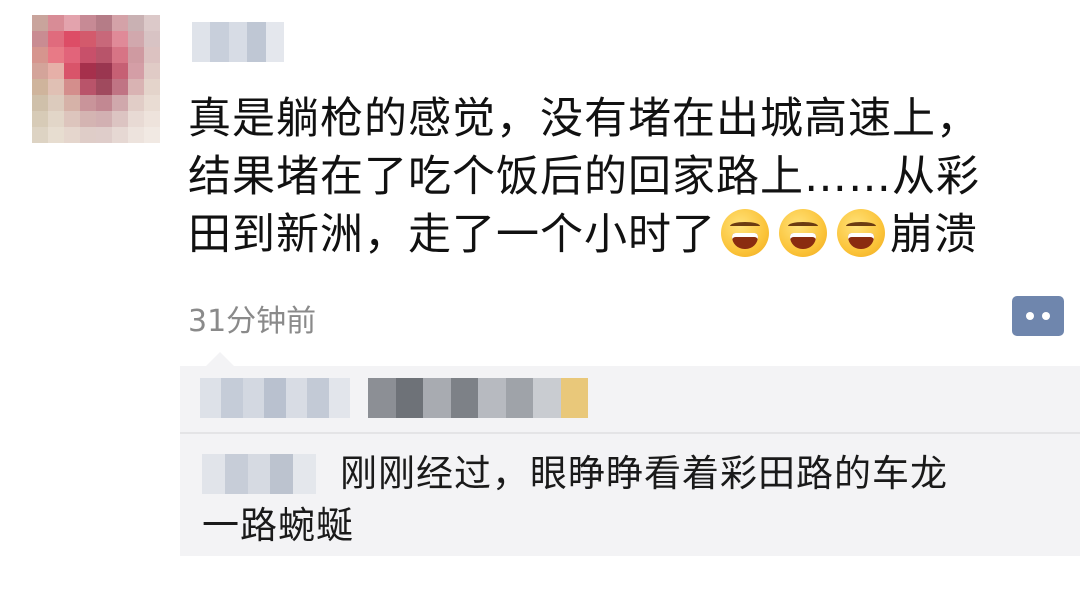 The image size is (1080, 594). Describe the element at coordinates (1038, 316) in the screenshot. I see `comment-button` at that location.